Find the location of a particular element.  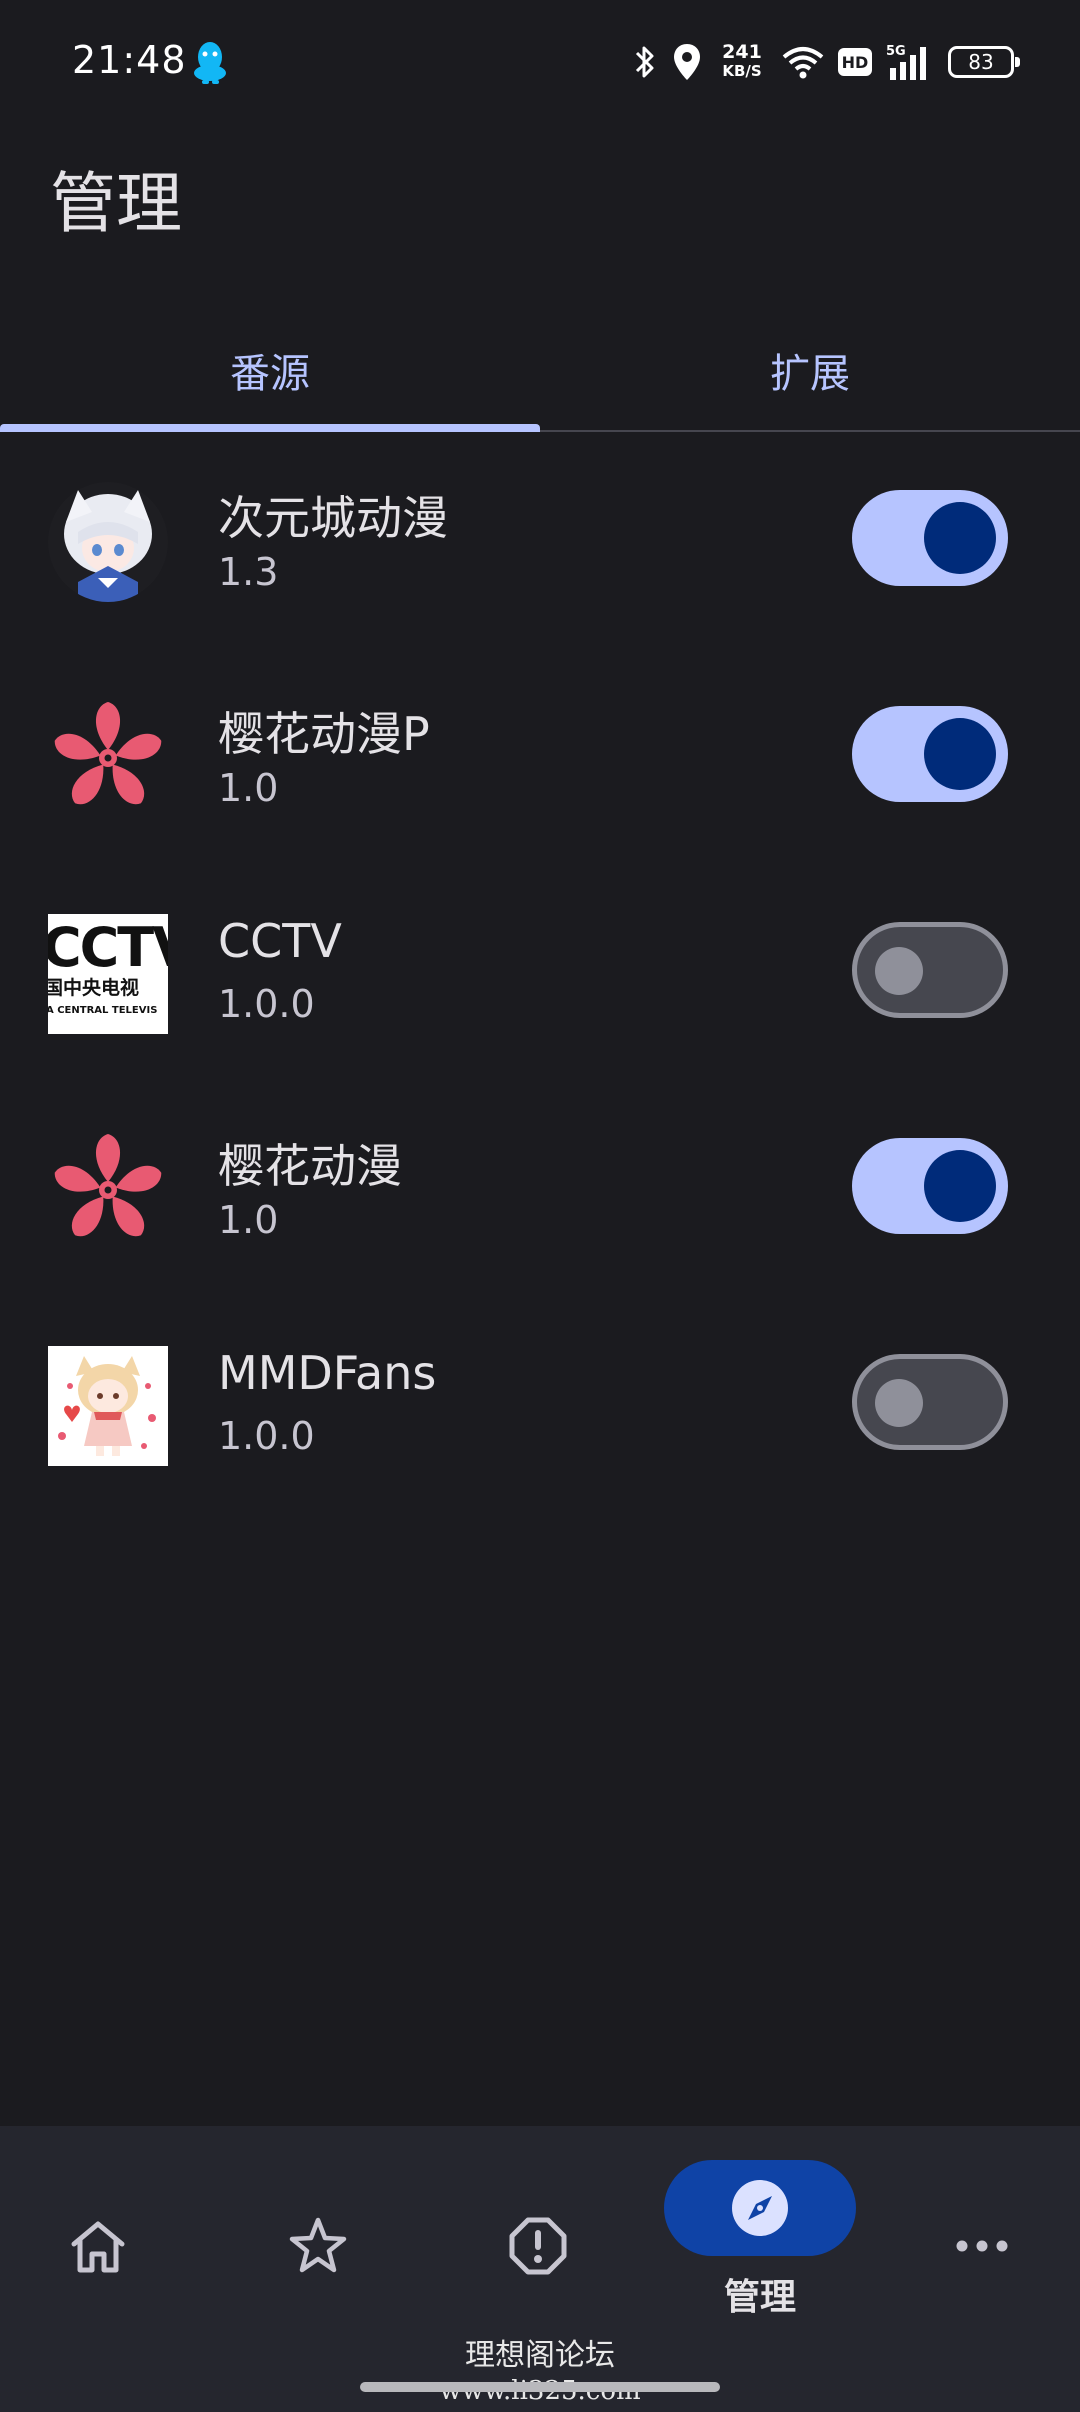

status-bar: 21:48 241 KB/S HD 5G 83 is located at coordinates (540, 62).